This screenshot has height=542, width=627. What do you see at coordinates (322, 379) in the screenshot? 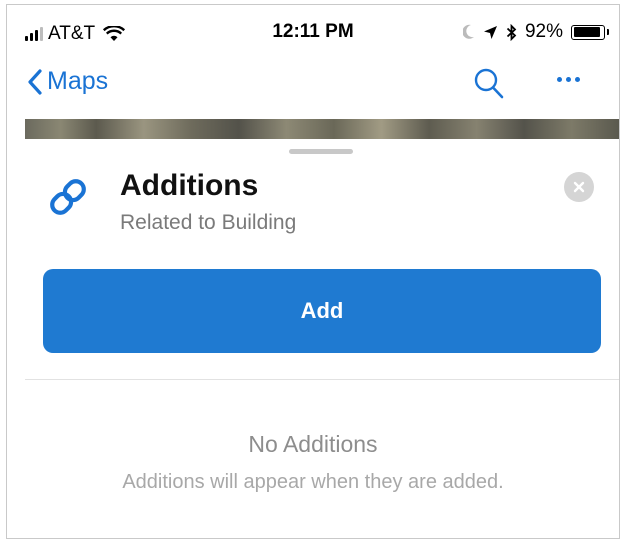
I see `divider` at bounding box center [322, 379].